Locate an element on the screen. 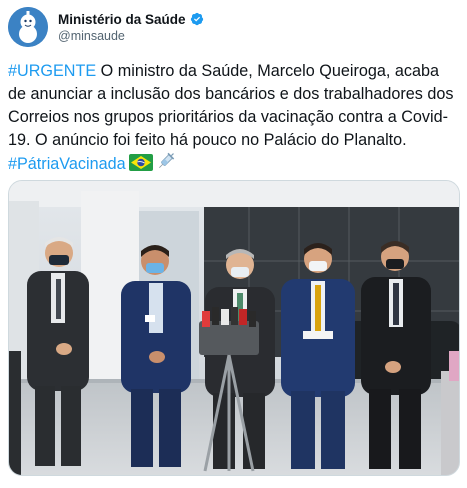  avatar is located at coordinates (28, 27).